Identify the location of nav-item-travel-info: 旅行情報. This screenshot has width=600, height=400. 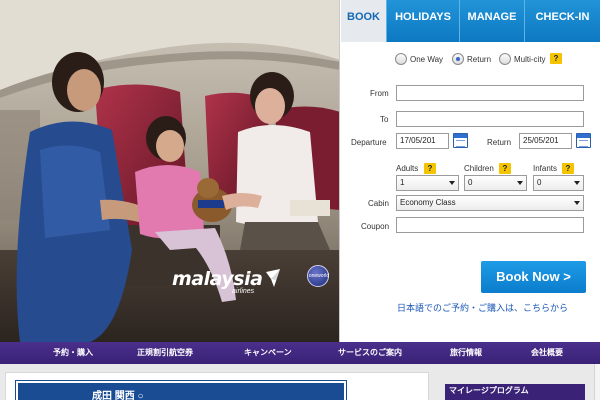
(466, 353).